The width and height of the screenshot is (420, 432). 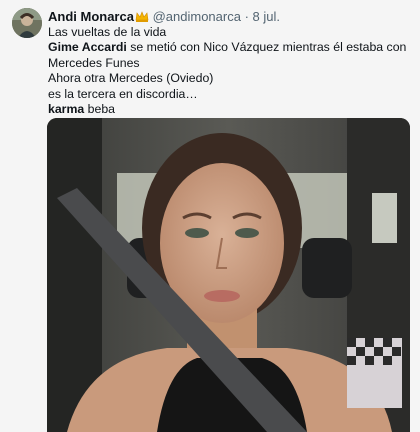 I want to click on tweet-header: Andi Monarca @andimonarca · 8 jul., so click(x=229, y=17).